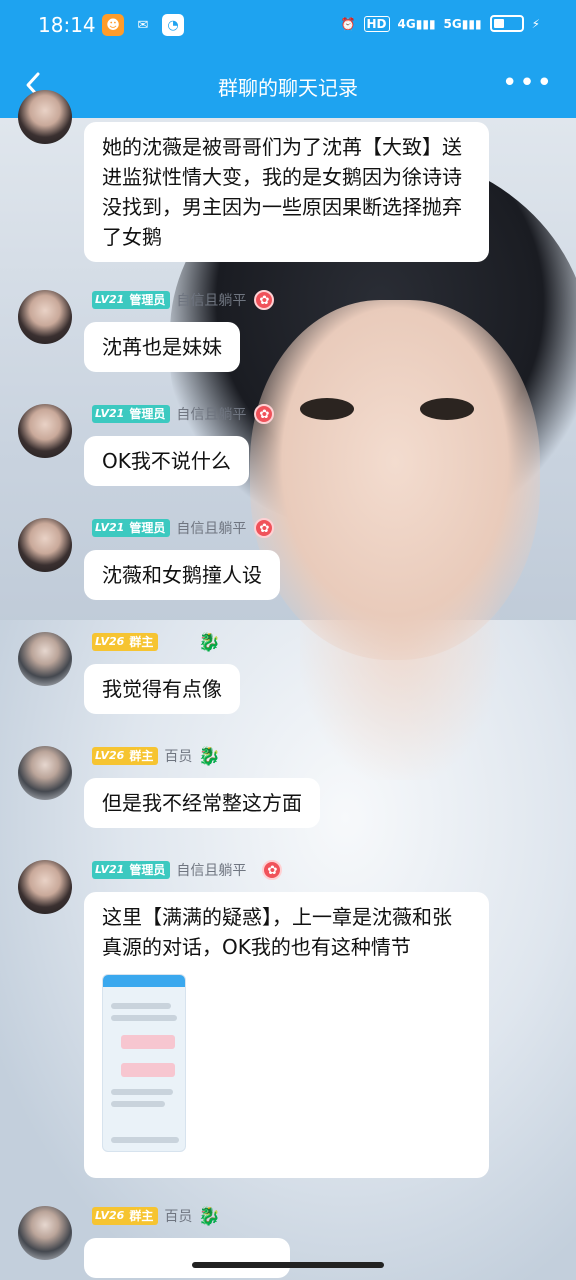 This screenshot has width=576, height=1280. Describe the element at coordinates (440, 23) in the screenshot. I see `system-icons: ⏰ HD 4G▮▮▮ 5G▮▮▮ ⚡` at that location.